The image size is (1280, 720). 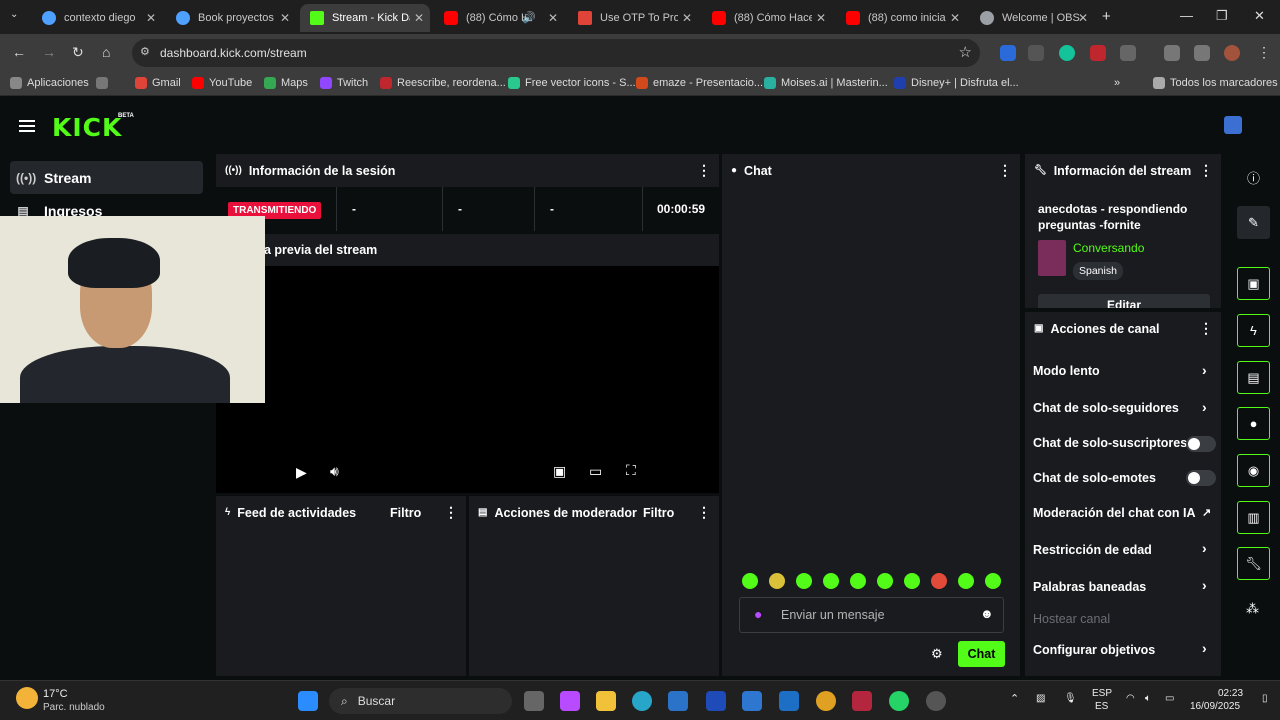 What do you see at coordinates (767, 18) in the screenshot?
I see `browser-tab-6: (88) Cómo Hace ✕` at bounding box center [767, 18].